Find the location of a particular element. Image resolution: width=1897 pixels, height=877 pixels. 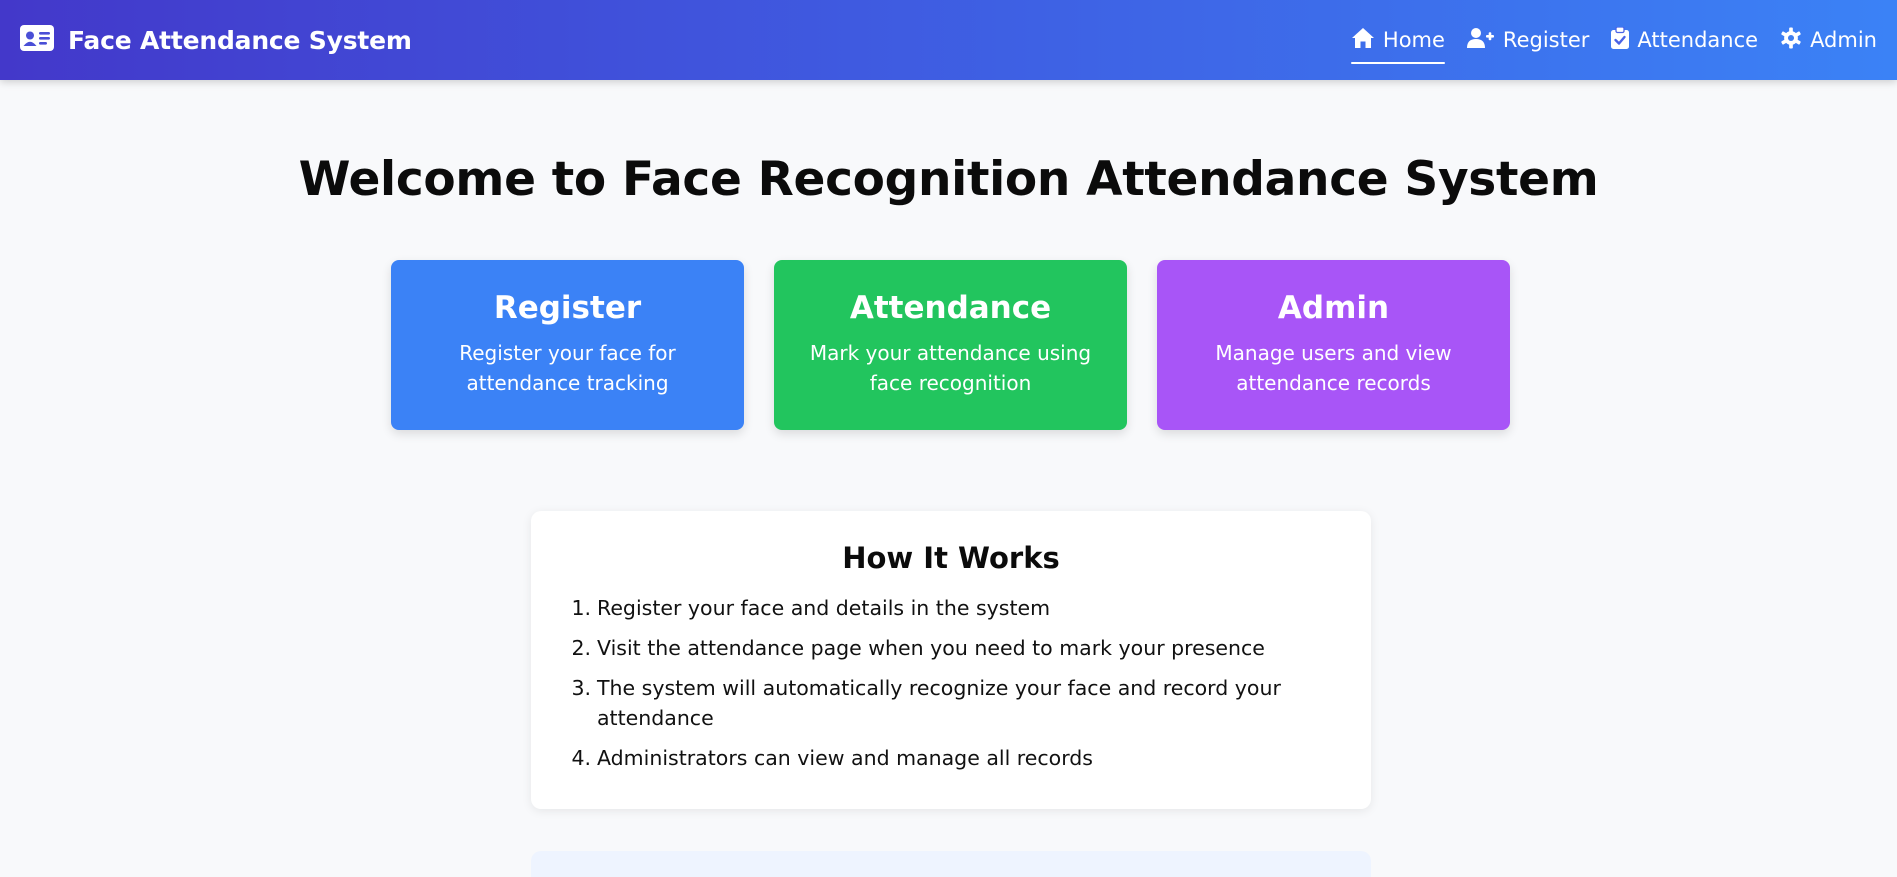

nav-link-home: Home is located at coordinates (1397, 40).